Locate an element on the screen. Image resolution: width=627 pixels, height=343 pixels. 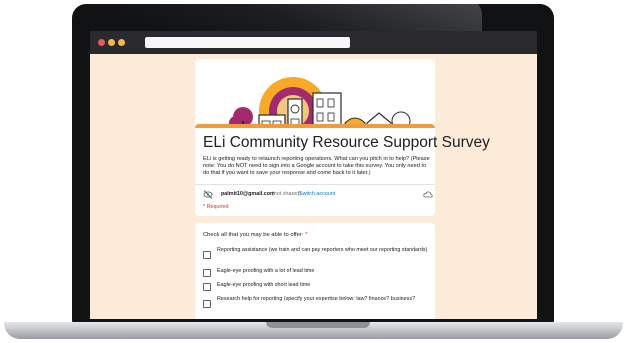
not-shared-note: (not shared) is located at coordinates (287, 194).